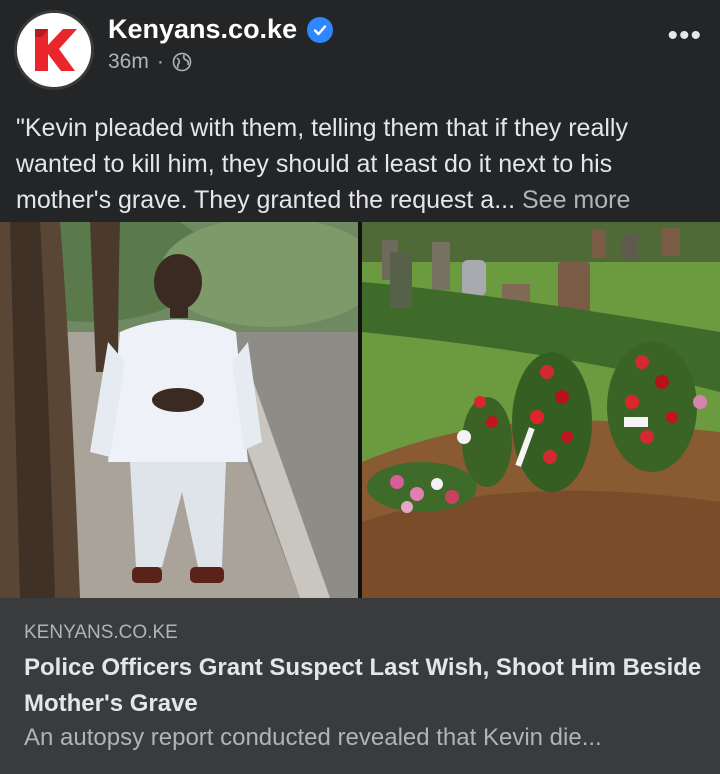 The image size is (720, 774). What do you see at coordinates (101, 632) in the screenshot?
I see `link-domain: KENYANS.CO.KE` at bounding box center [101, 632].